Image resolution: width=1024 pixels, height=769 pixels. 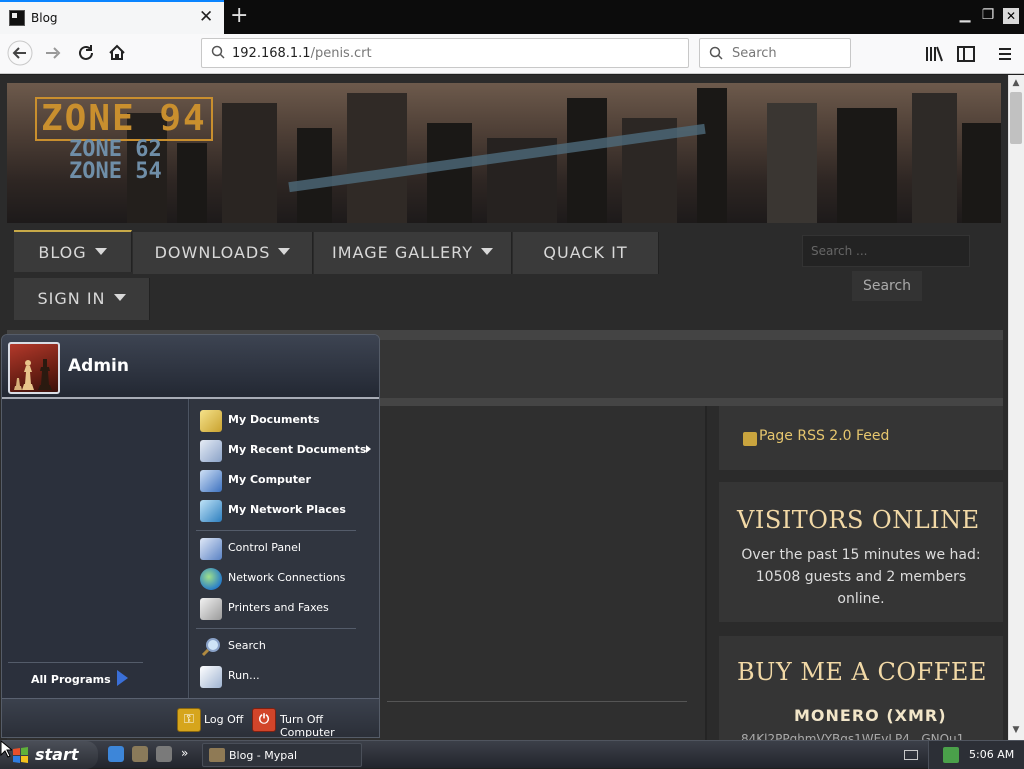 What do you see at coordinates (122, 678) in the screenshot?
I see `all-programs-arrow-icon` at bounding box center [122, 678].